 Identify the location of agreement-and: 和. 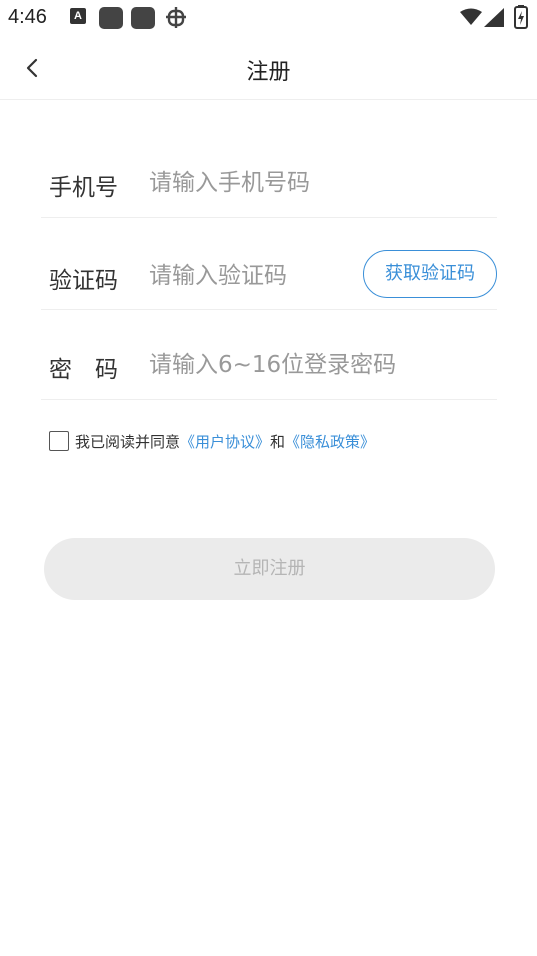
(278, 441).